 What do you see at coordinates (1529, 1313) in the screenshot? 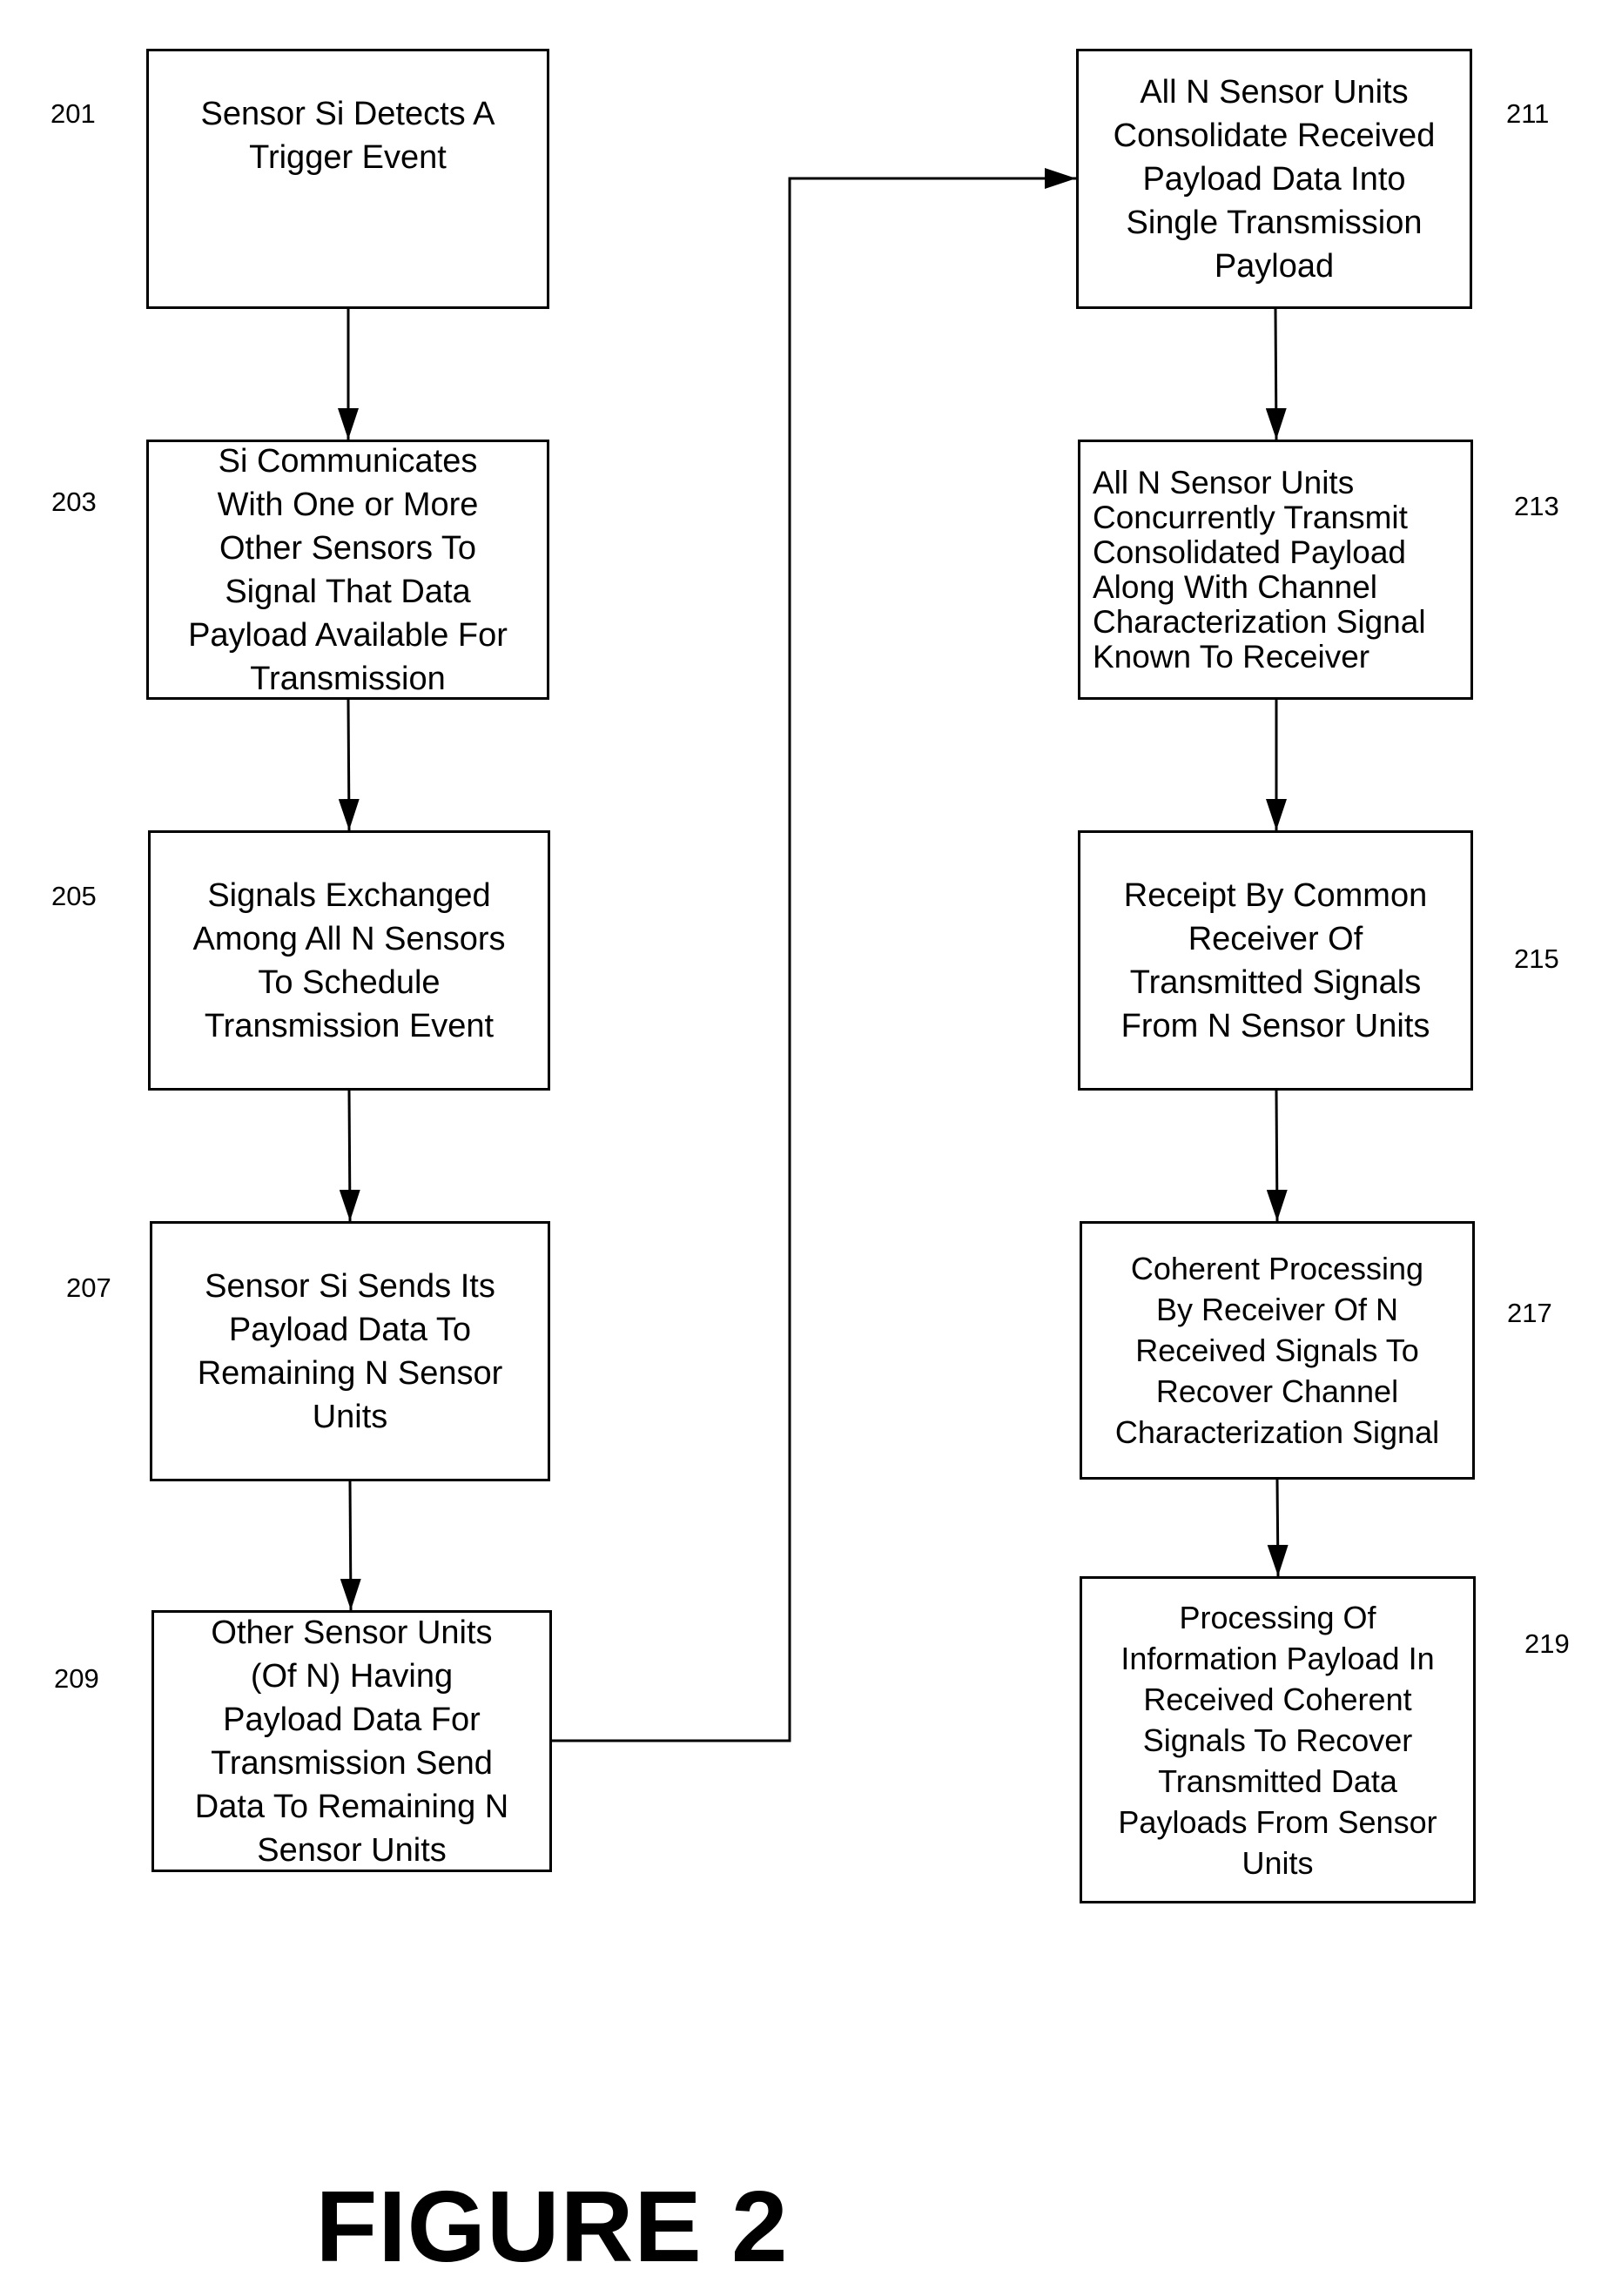
I see `step-ref-217: 217` at bounding box center [1529, 1313].